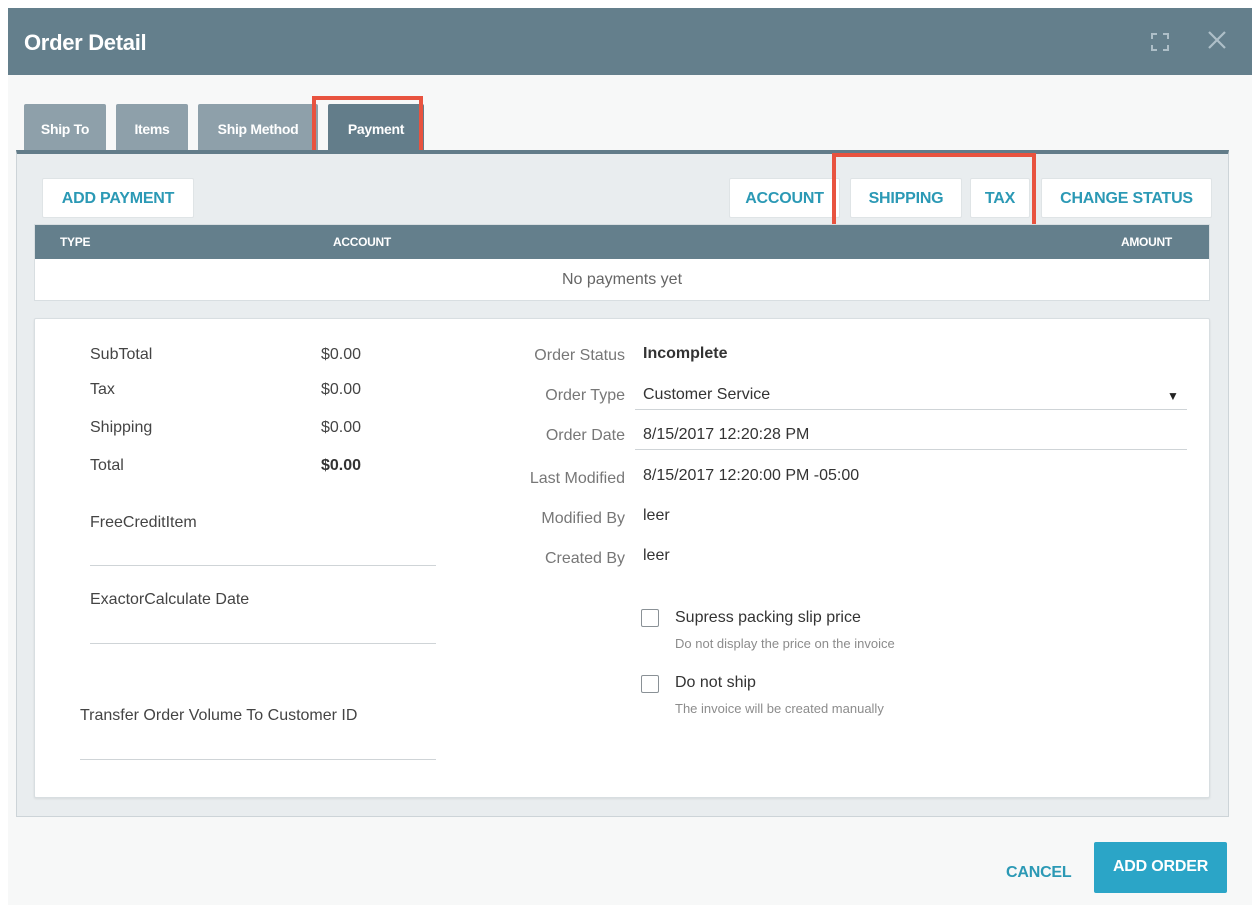 The image size is (1252, 905). I want to click on cancel-button: CANCEL, so click(1039, 873).